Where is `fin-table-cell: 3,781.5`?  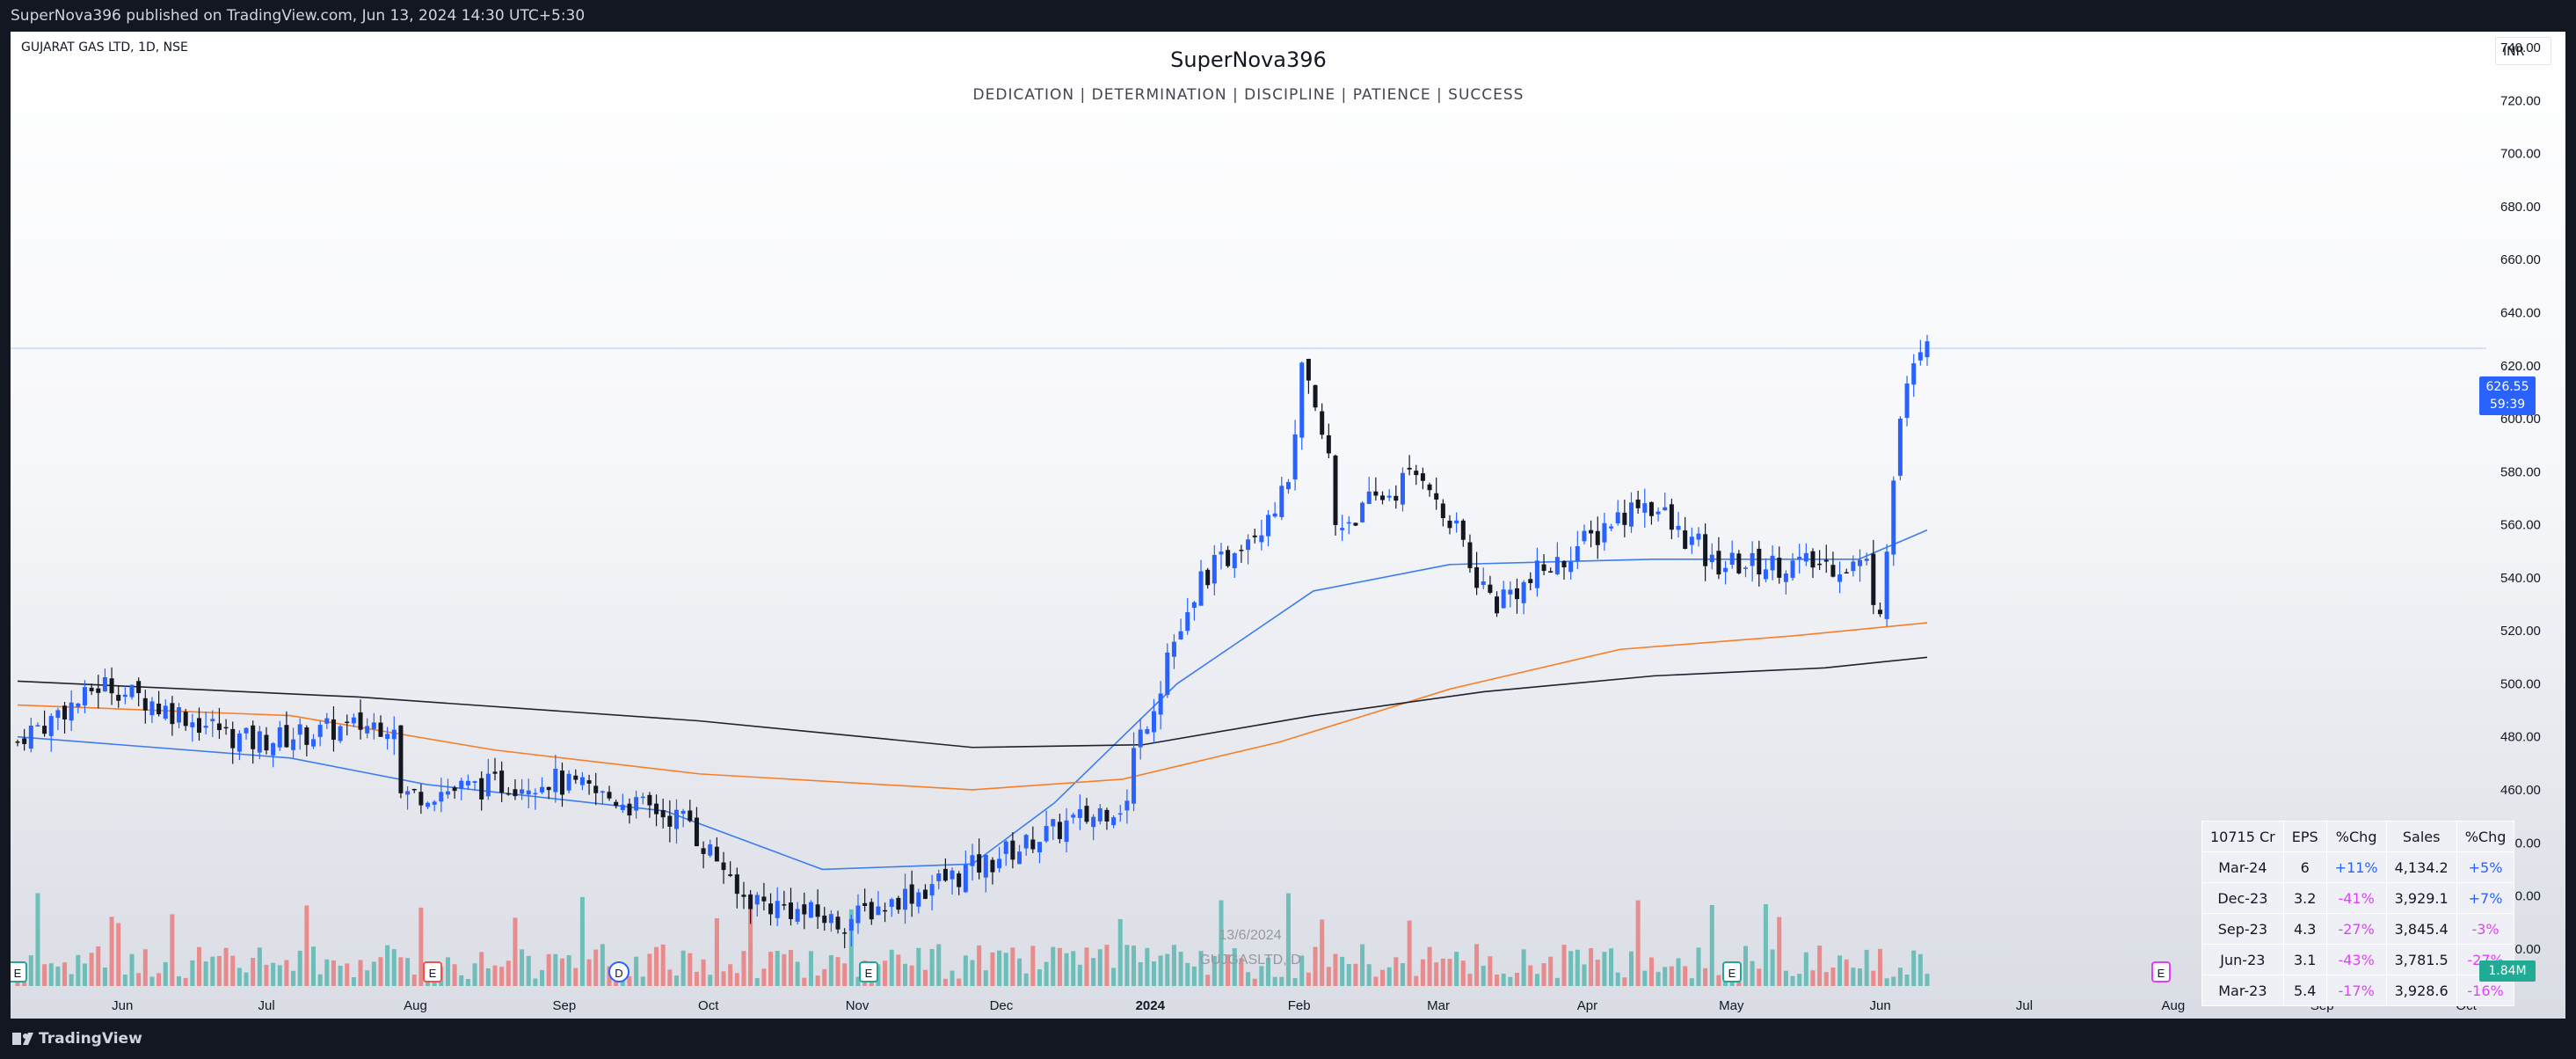
fin-table-cell: 3,781.5 is located at coordinates (2421, 959).